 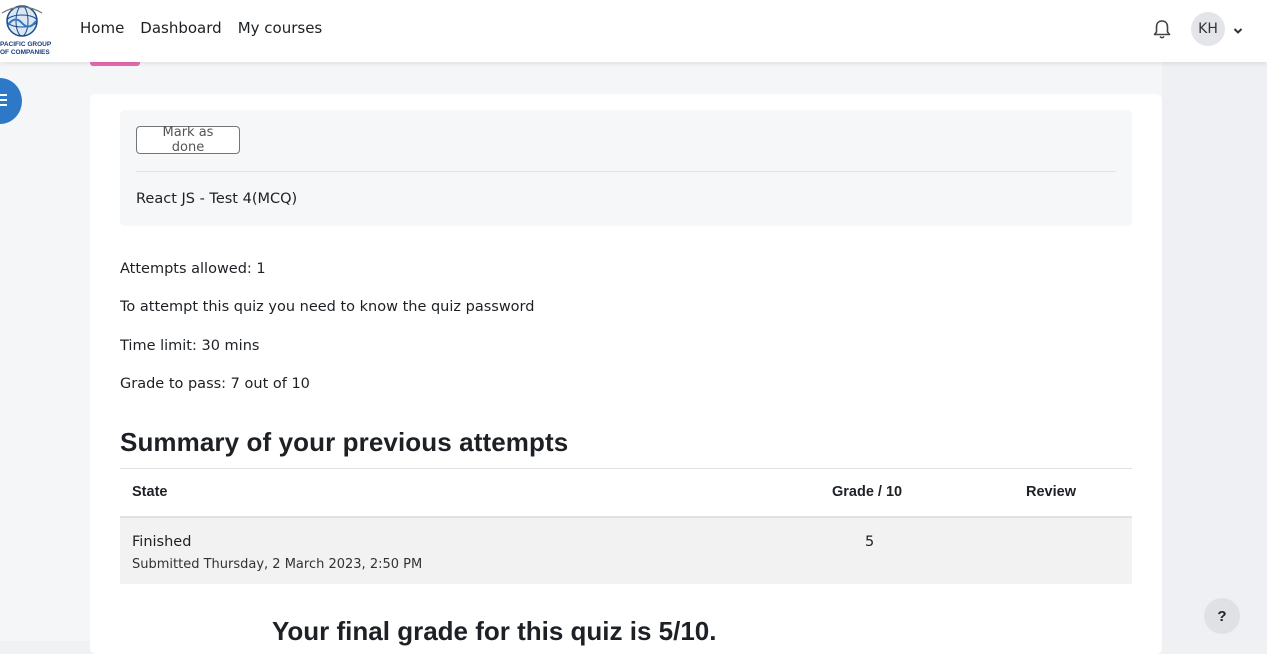 What do you see at coordinates (193, 269) in the screenshot?
I see `attempts-allowed: Attempts allowed: 1` at bounding box center [193, 269].